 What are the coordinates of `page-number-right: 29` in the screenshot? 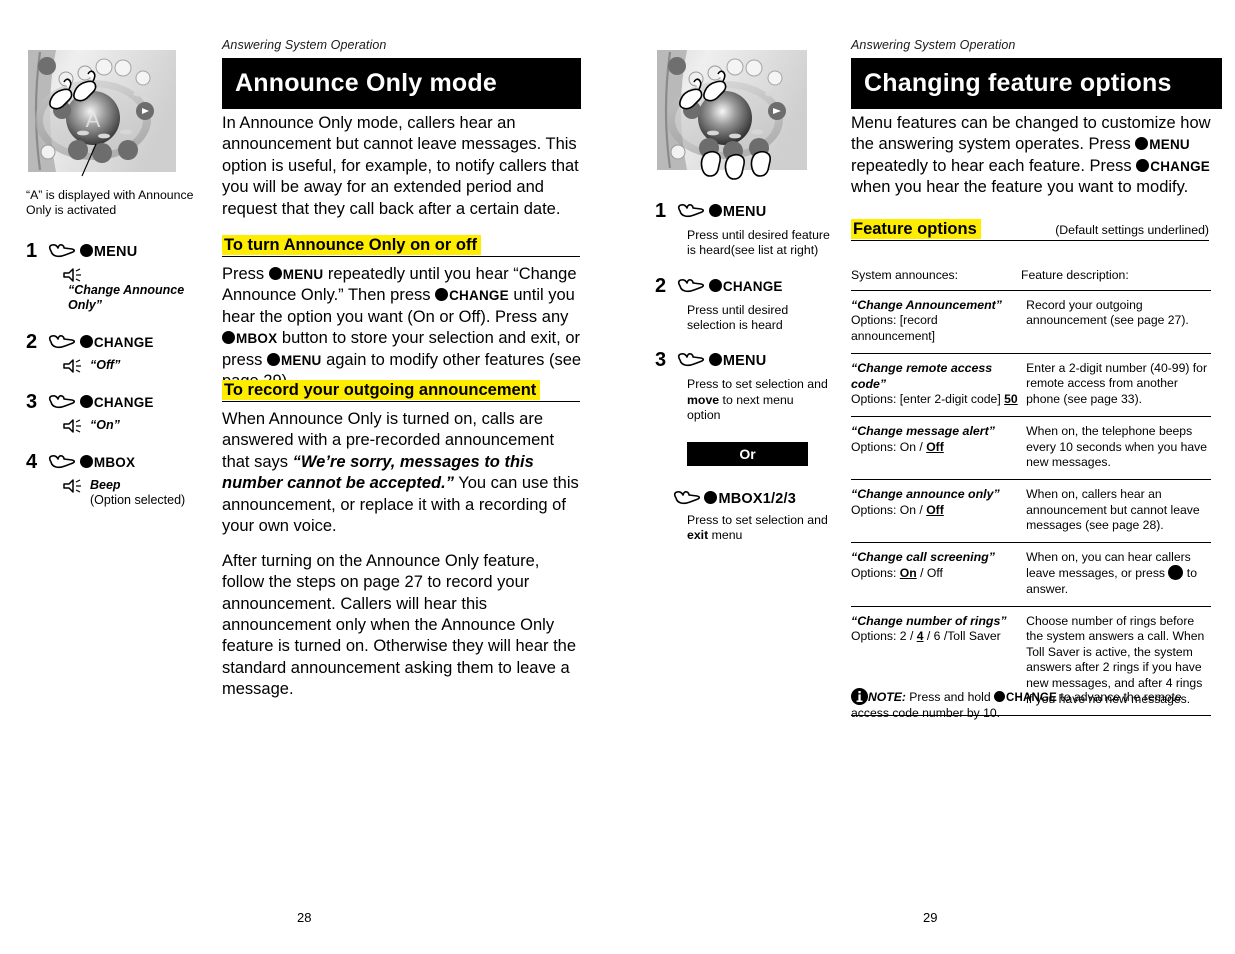 It's located at (930, 917).